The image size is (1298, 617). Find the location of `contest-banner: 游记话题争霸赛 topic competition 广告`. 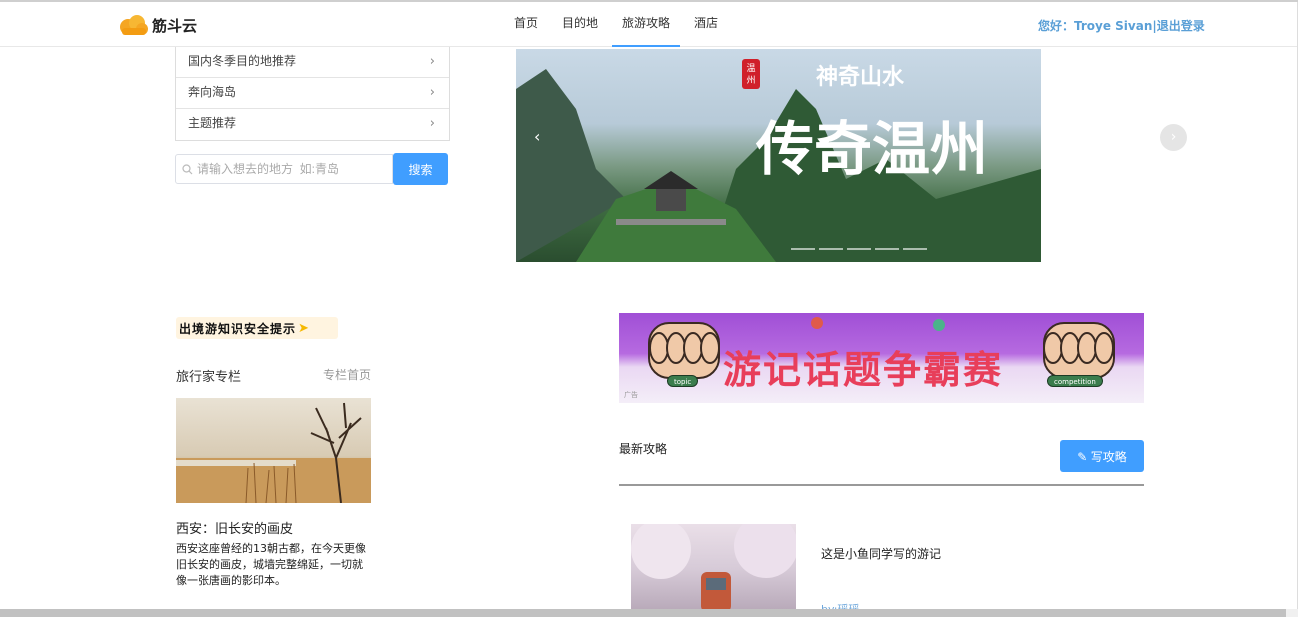

contest-banner: 游记话题争霸赛 topic competition 广告 is located at coordinates (881, 358).